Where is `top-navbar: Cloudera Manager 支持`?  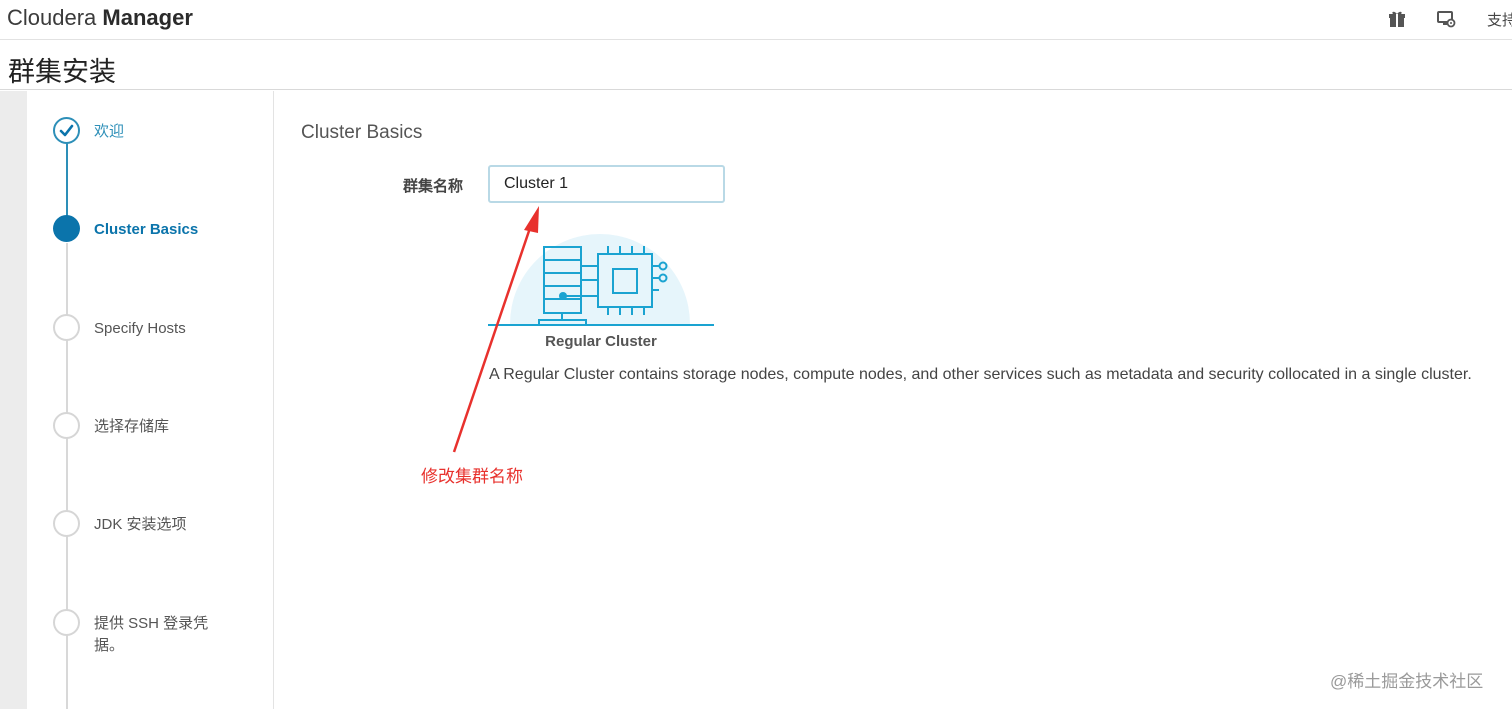 top-navbar: Cloudera Manager 支持 is located at coordinates (756, 20).